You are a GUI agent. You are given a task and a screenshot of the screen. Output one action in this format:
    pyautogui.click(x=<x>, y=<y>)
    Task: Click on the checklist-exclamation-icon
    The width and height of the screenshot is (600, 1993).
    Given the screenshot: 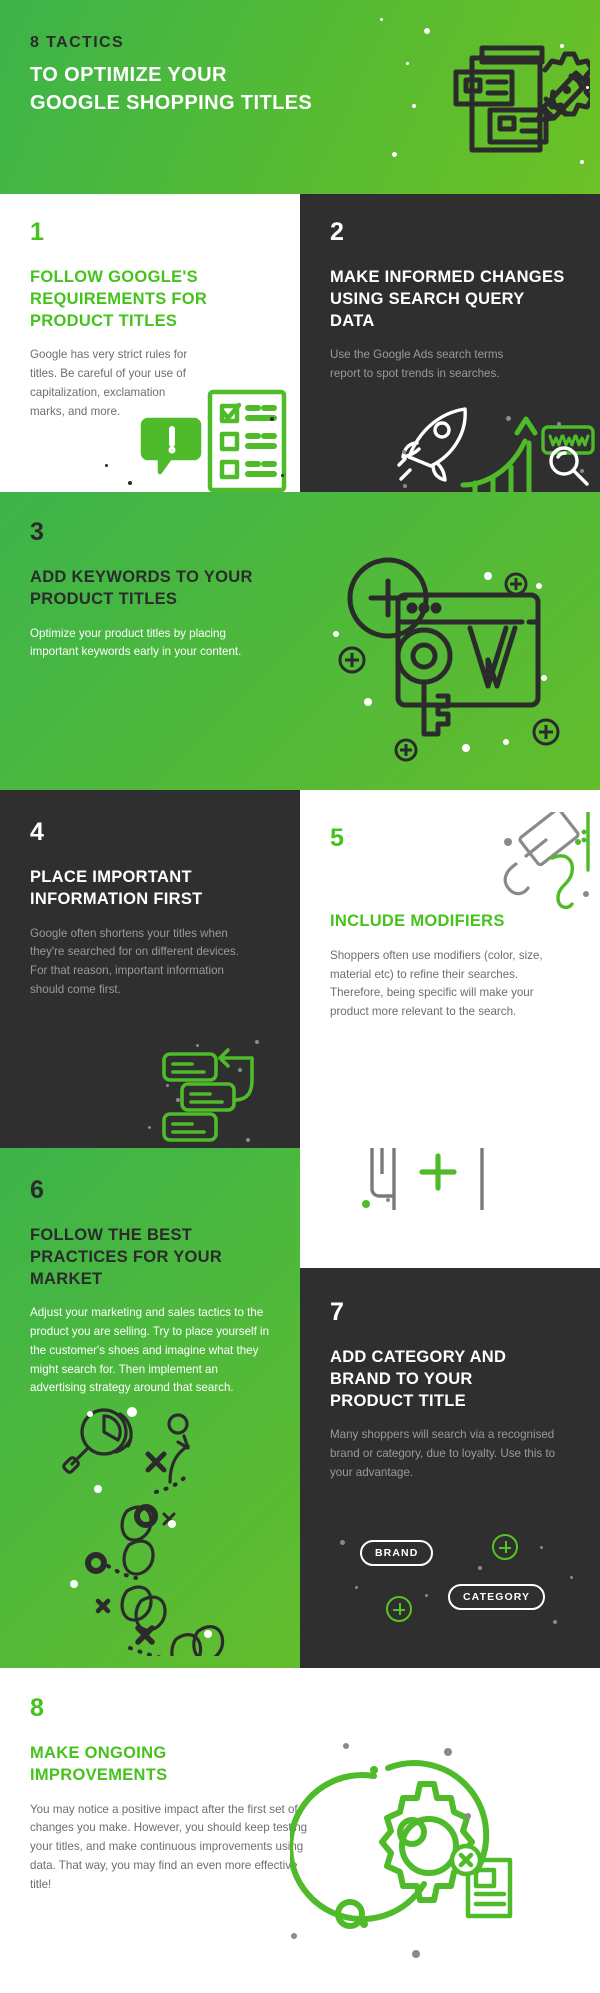 What is the action you would take?
    pyautogui.click(x=215, y=438)
    